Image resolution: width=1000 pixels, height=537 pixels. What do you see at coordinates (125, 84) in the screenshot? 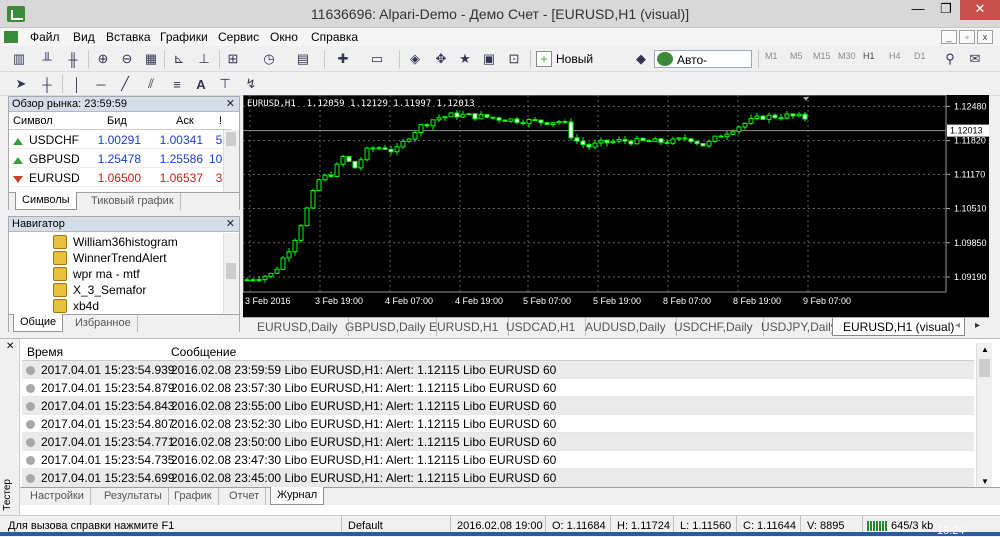
I see `trend-line-icon: ╱` at bounding box center [125, 84].